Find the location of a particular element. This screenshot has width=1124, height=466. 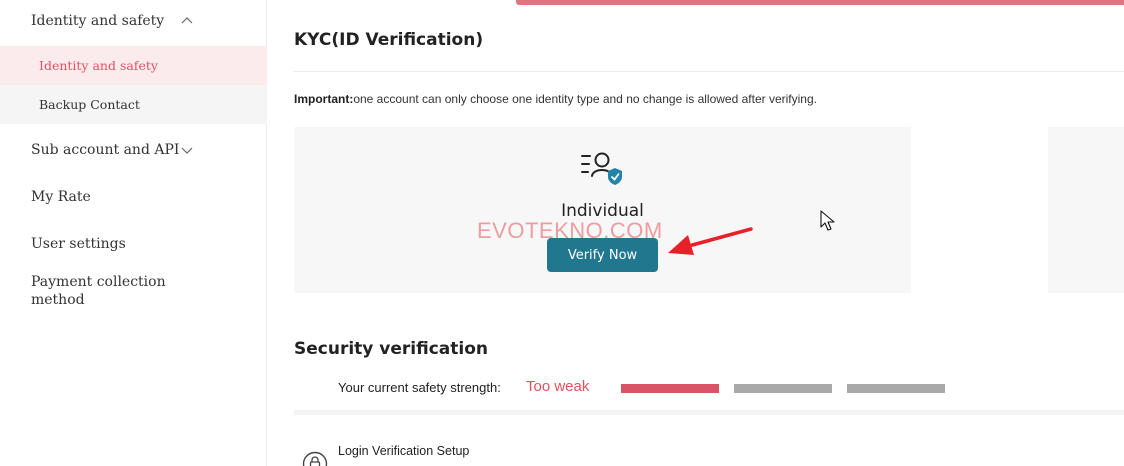

sidebar-item-backup-contact: Backup Contact is located at coordinates (133, 104).